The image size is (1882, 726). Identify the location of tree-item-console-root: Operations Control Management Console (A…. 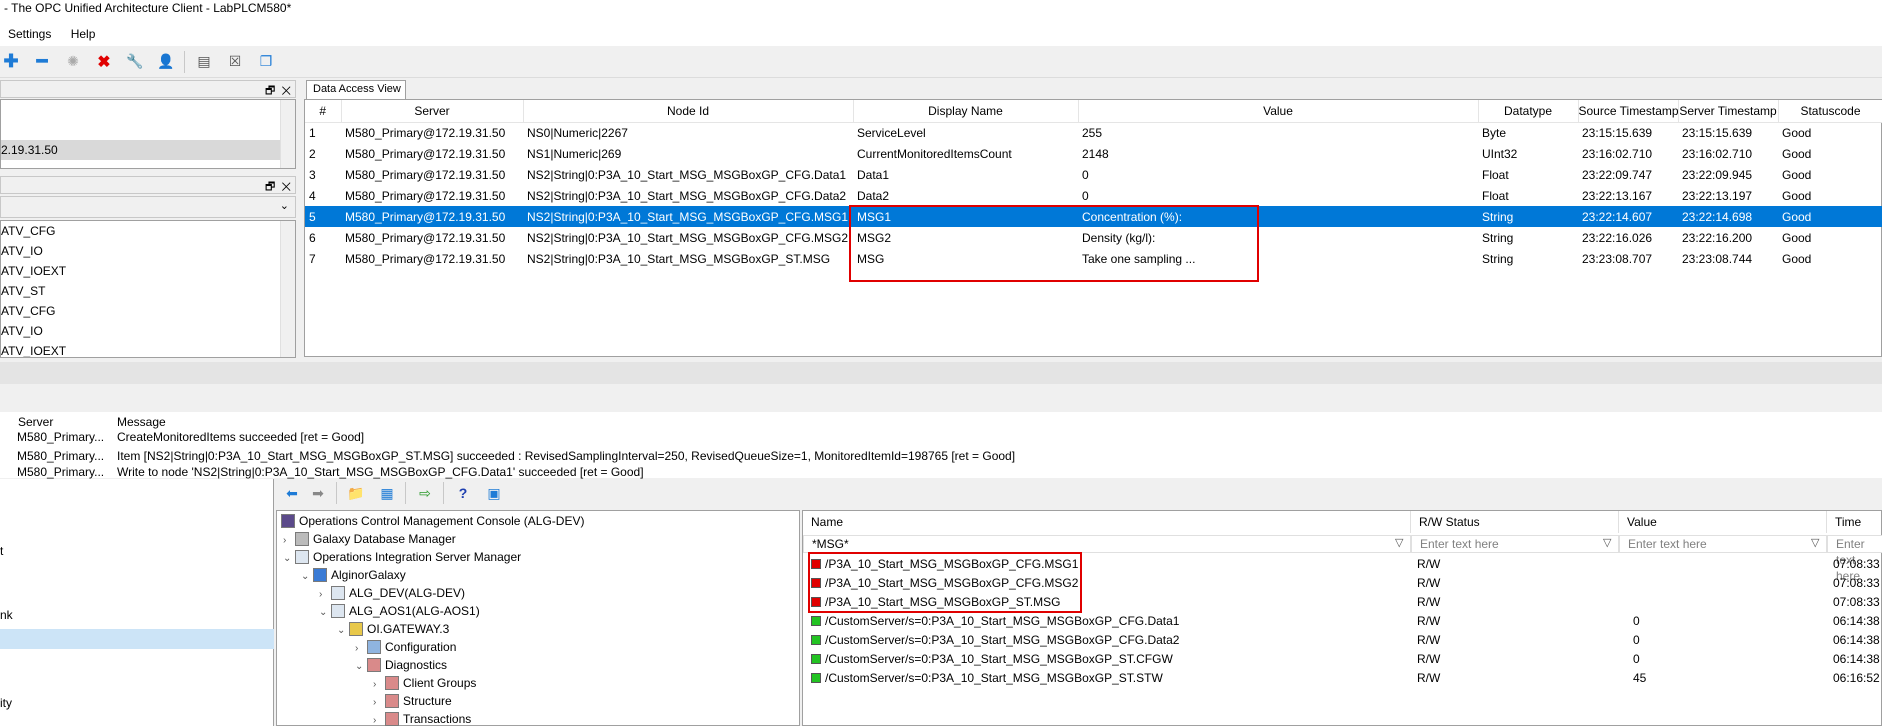
(432, 521).